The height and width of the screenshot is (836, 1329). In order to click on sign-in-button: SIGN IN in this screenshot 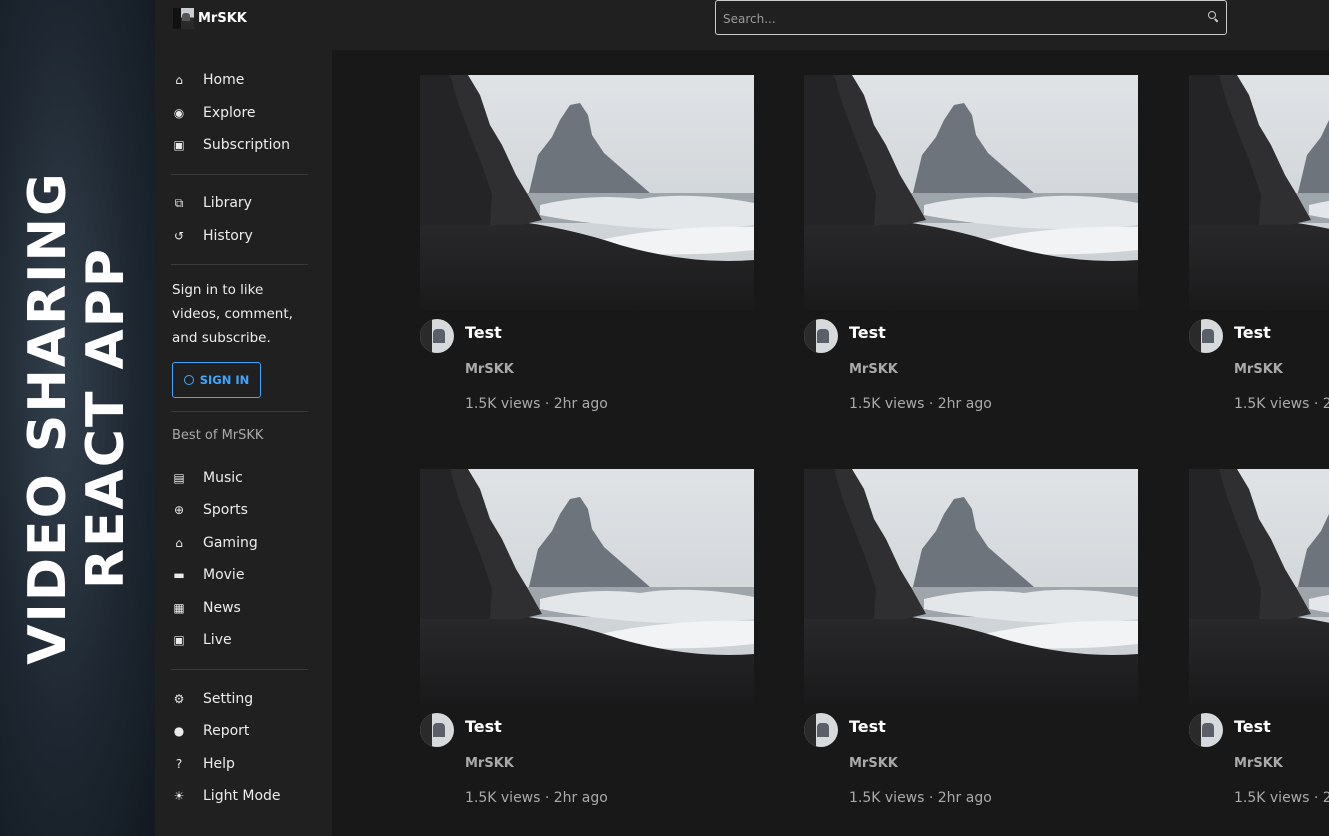, I will do `click(216, 380)`.